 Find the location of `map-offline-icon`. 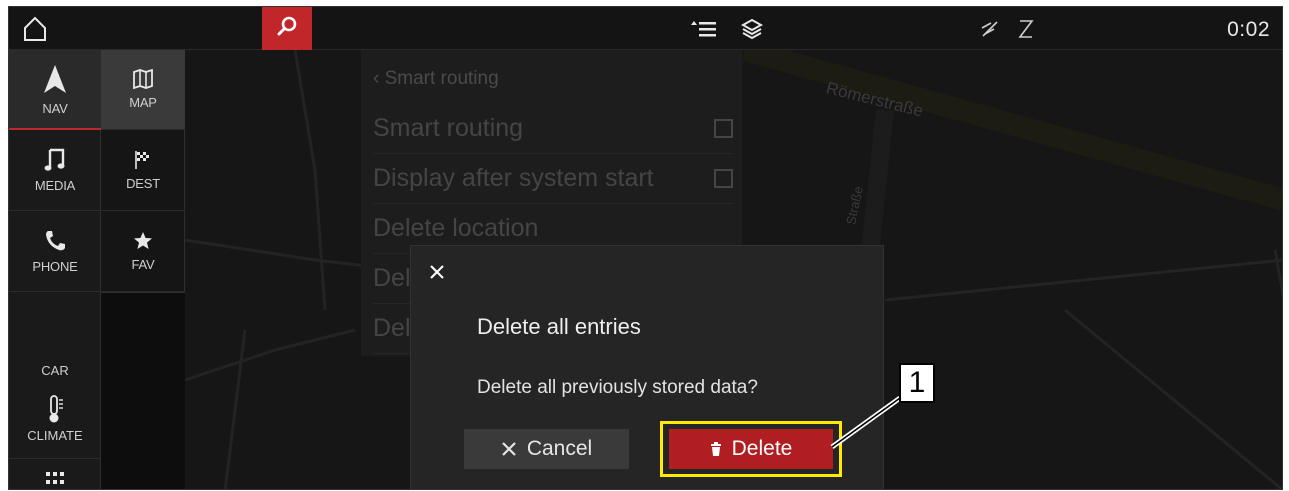

map-offline-icon is located at coordinates (990, 29).